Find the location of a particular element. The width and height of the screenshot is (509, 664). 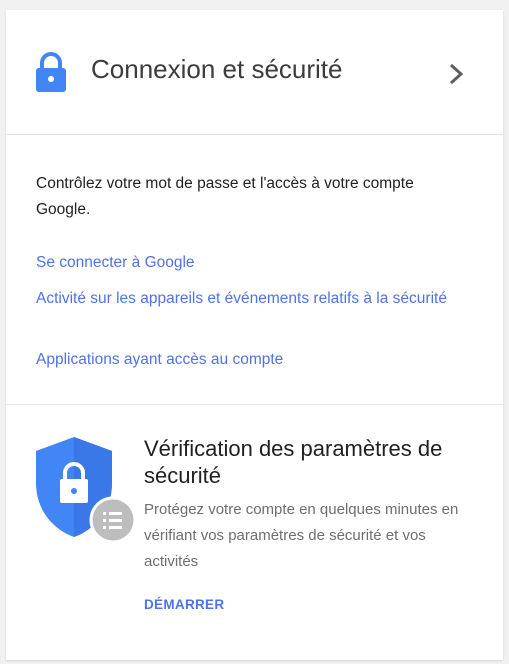

chevron-right-icon is located at coordinates (456, 74).